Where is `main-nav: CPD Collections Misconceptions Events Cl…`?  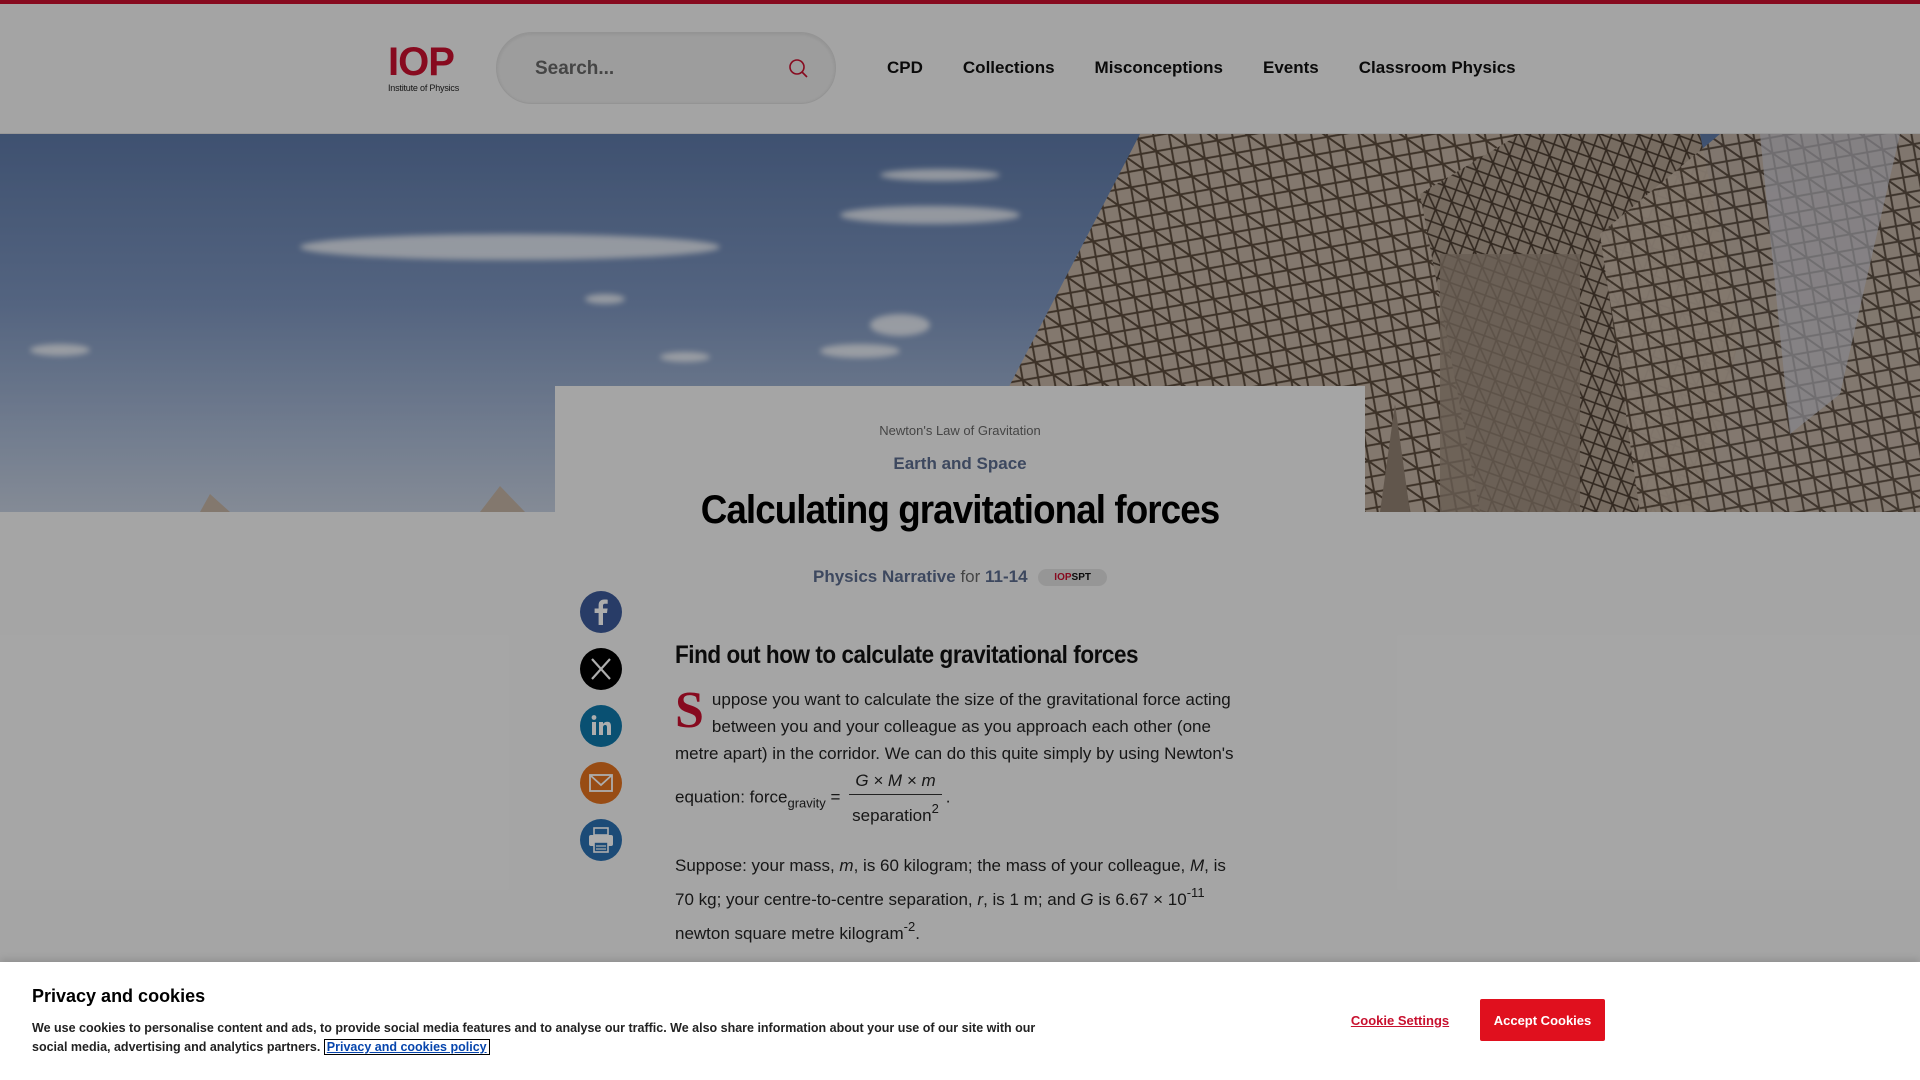
main-nav: CPD Collections Misconceptions Events Cl… is located at coordinates (1221, 72).